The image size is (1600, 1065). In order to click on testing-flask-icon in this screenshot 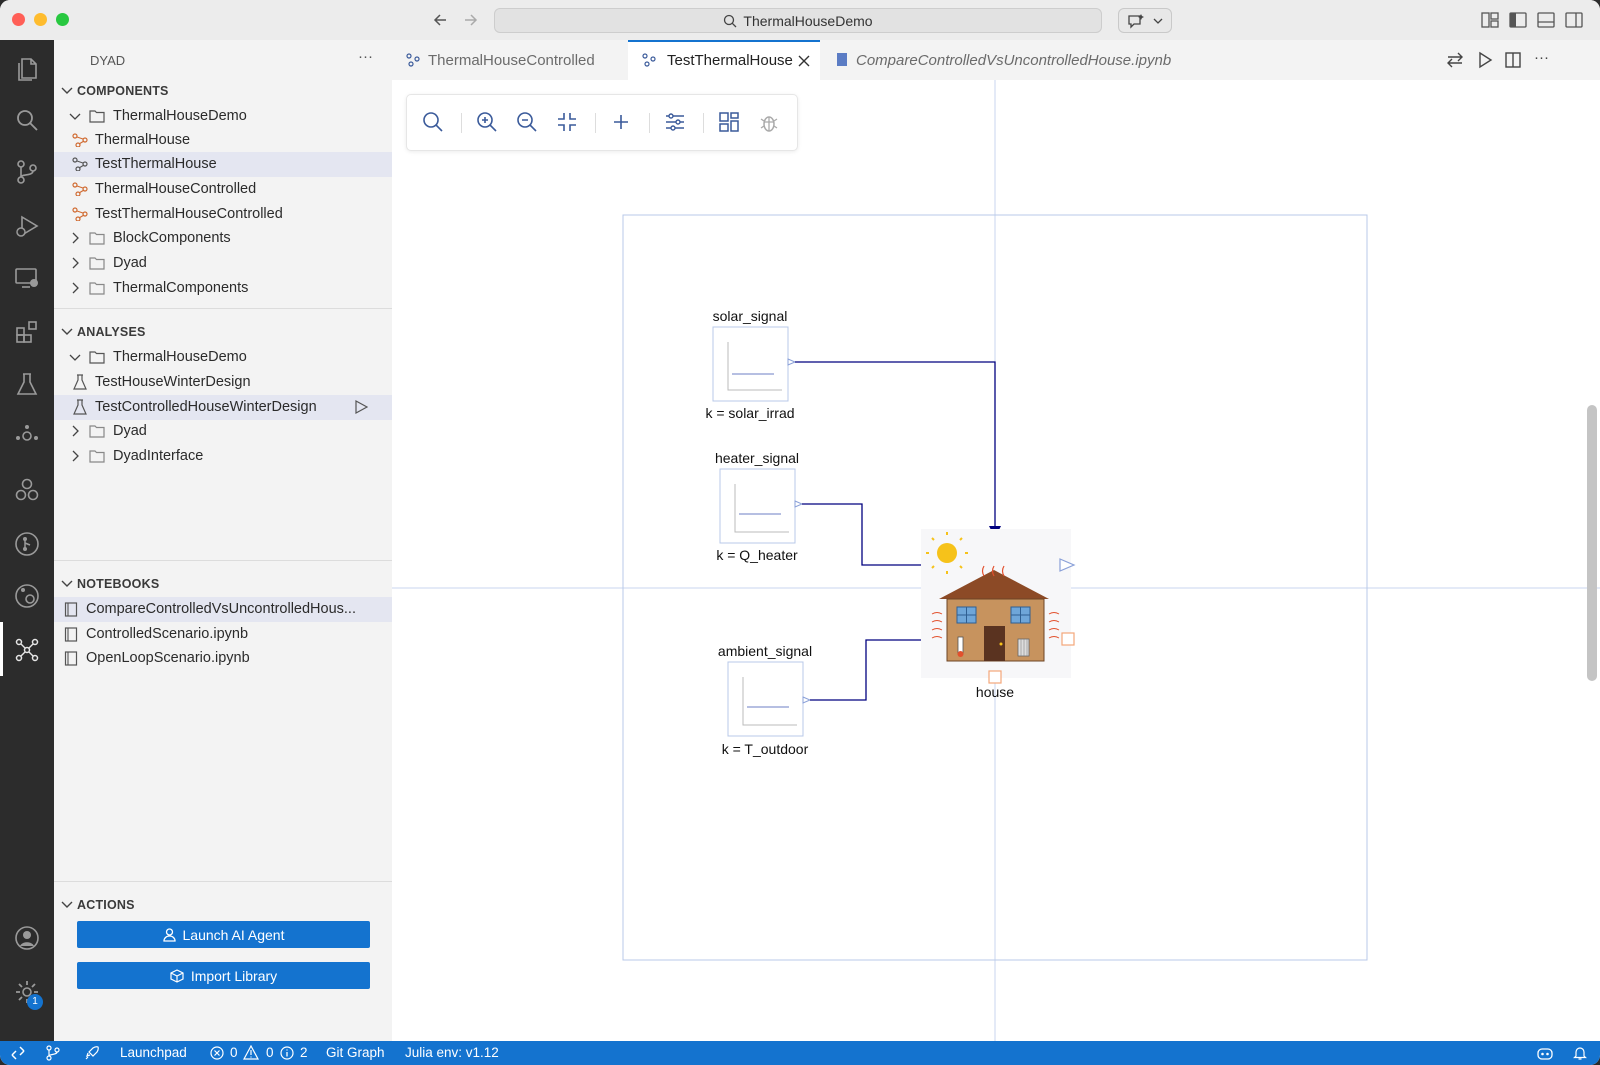, I will do `click(27, 384)`.